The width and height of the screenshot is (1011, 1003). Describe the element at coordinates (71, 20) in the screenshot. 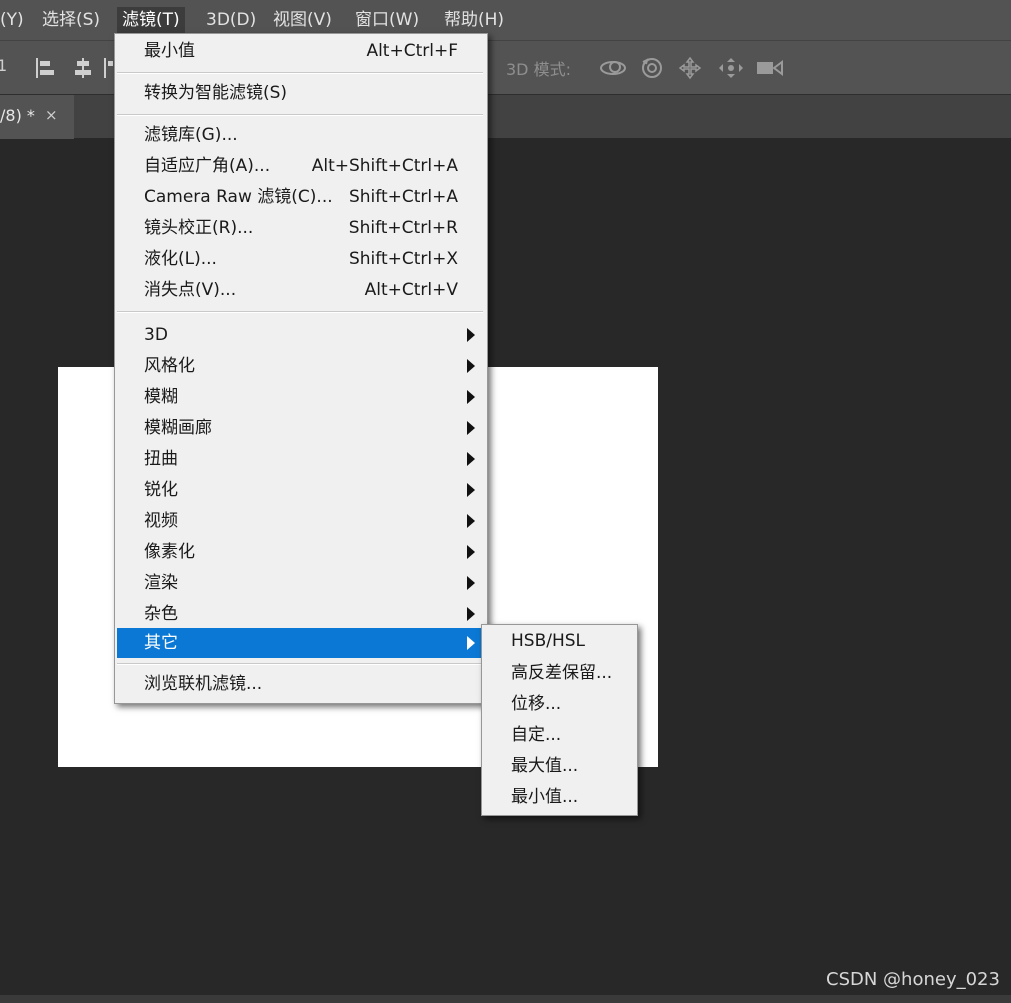

I see `menu-select: 选择(S)` at that location.